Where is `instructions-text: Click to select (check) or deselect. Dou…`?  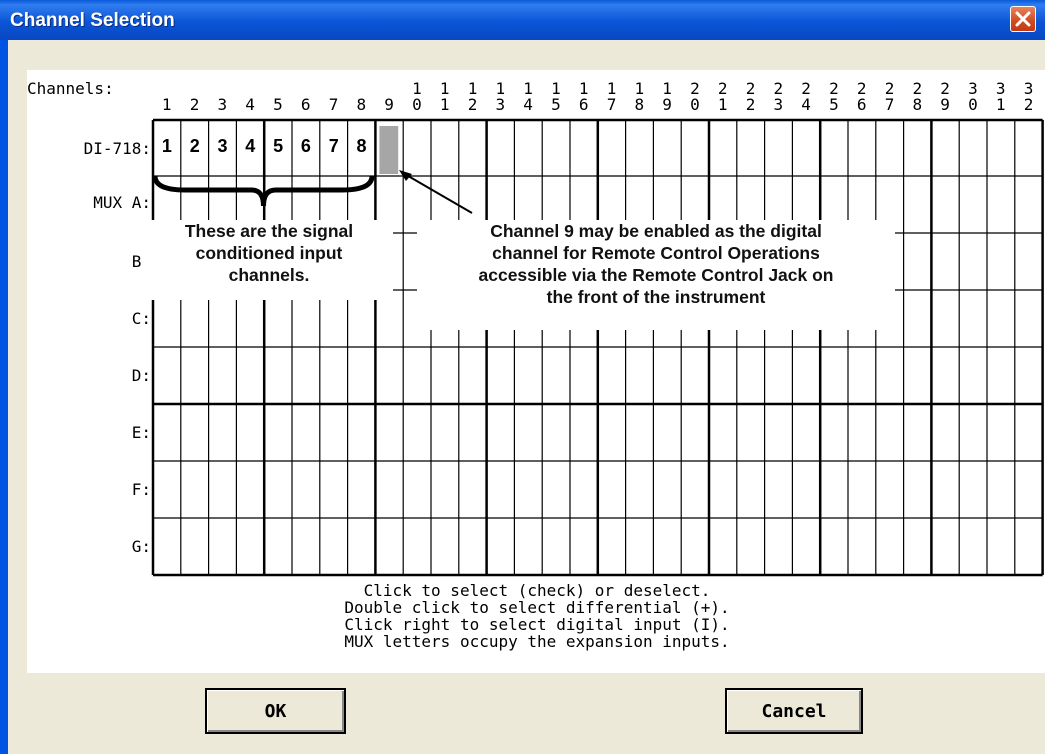 instructions-text: Click to select (check) or deselect. Dou… is located at coordinates (537, 616).